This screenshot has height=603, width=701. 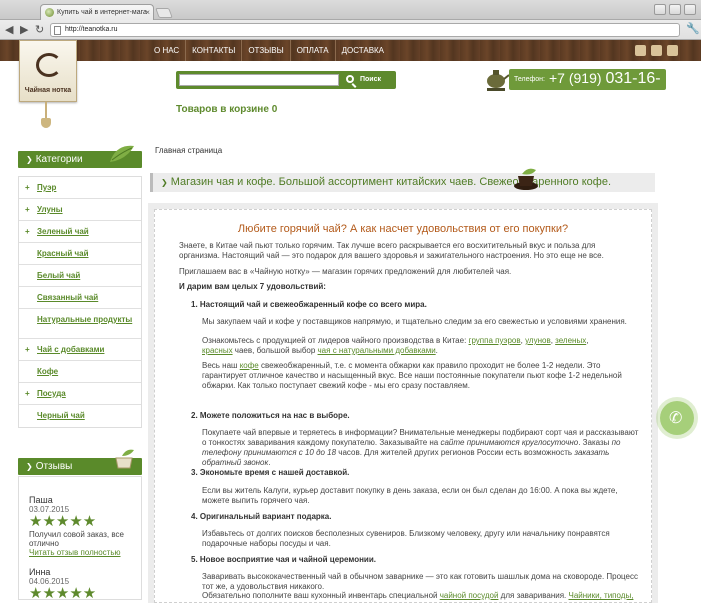 I want to click on phone-label: Телефон:, so click(x=529, y=79).